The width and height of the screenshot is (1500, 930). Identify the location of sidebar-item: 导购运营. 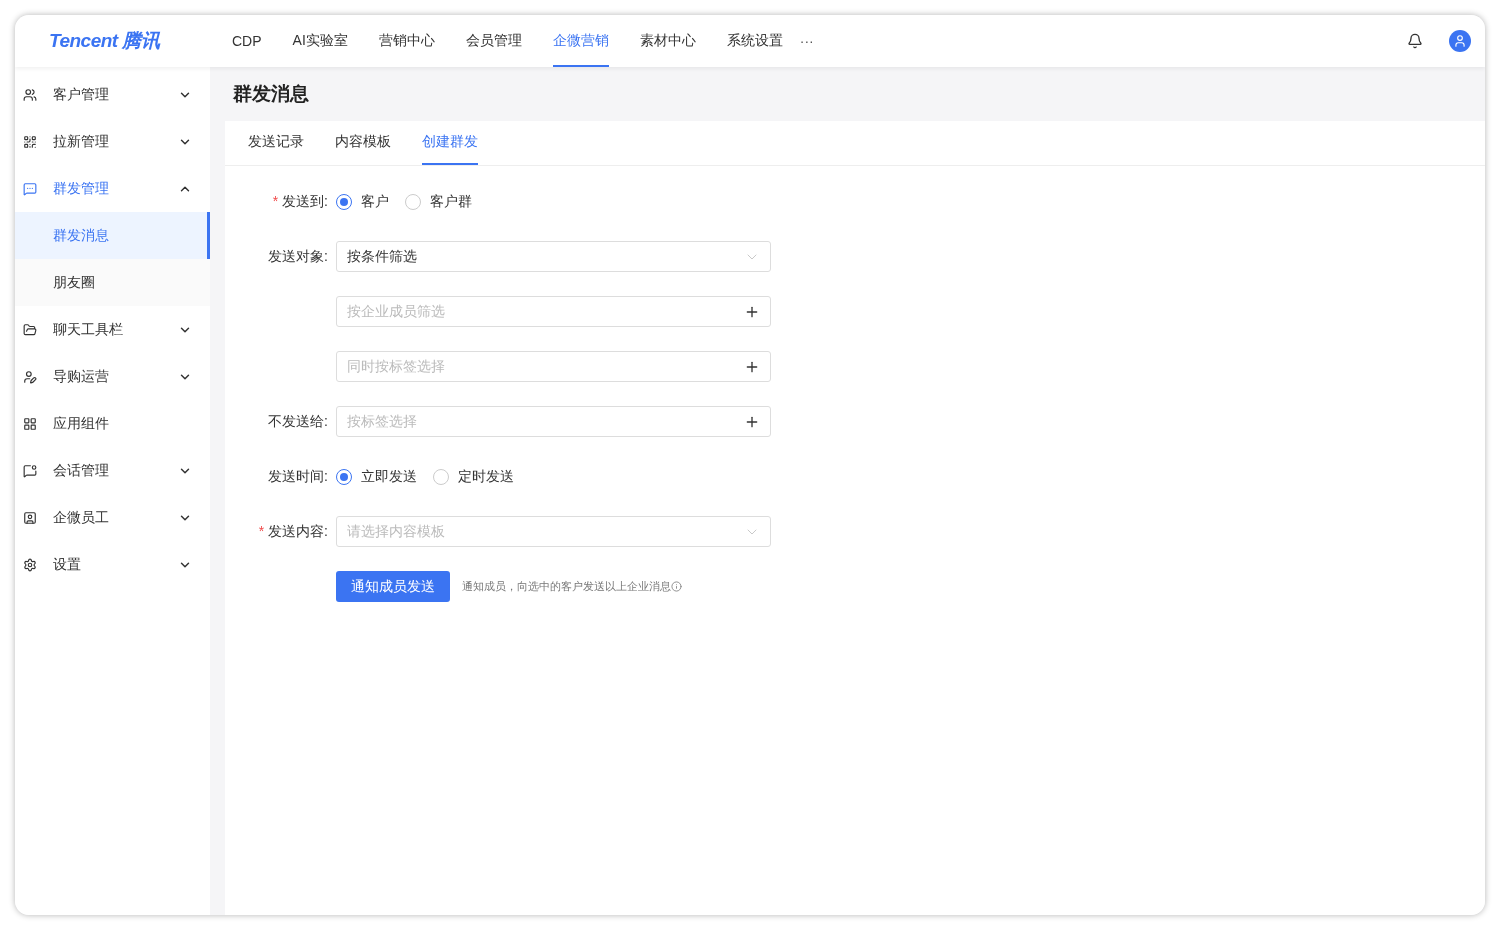
(112, 376).